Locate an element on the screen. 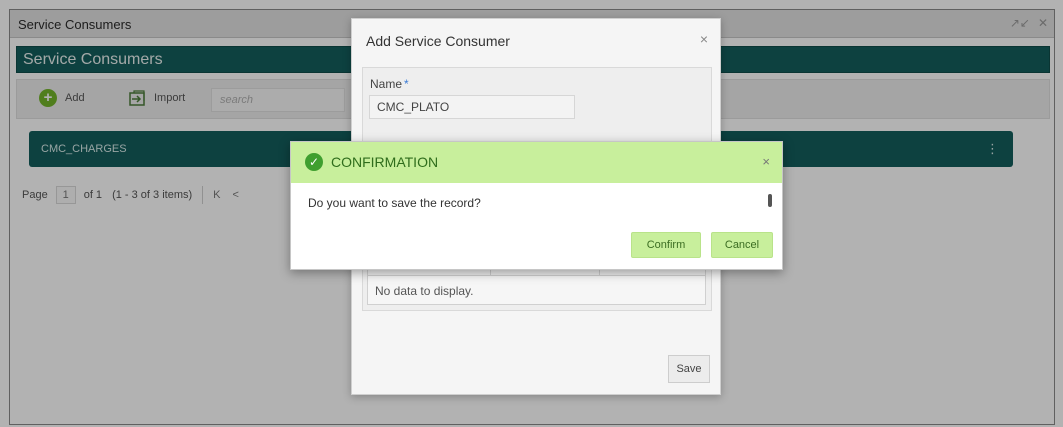  check-icon: ✓ is located at coordinates (314, 162).